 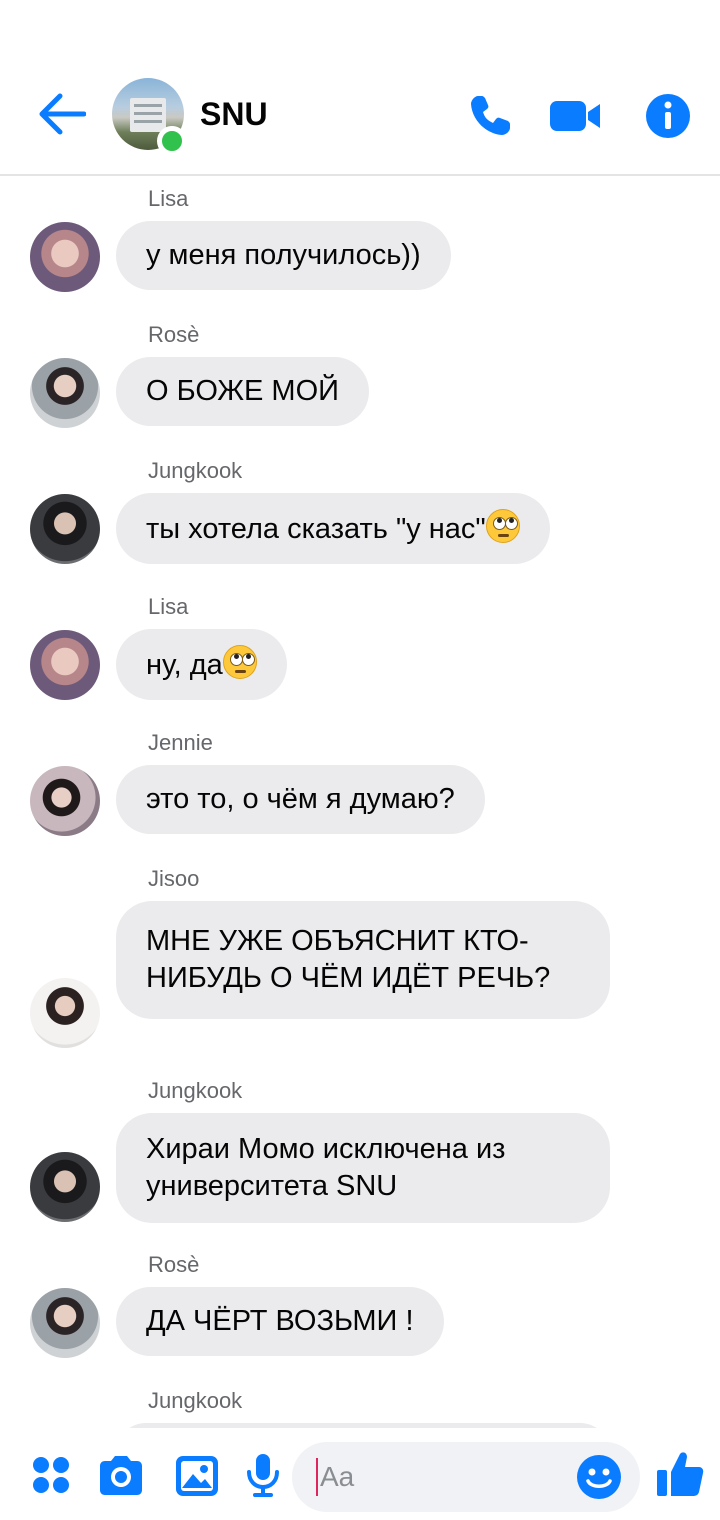 I want to click on sender-name: Jisoo, so click(x=174, y=878).